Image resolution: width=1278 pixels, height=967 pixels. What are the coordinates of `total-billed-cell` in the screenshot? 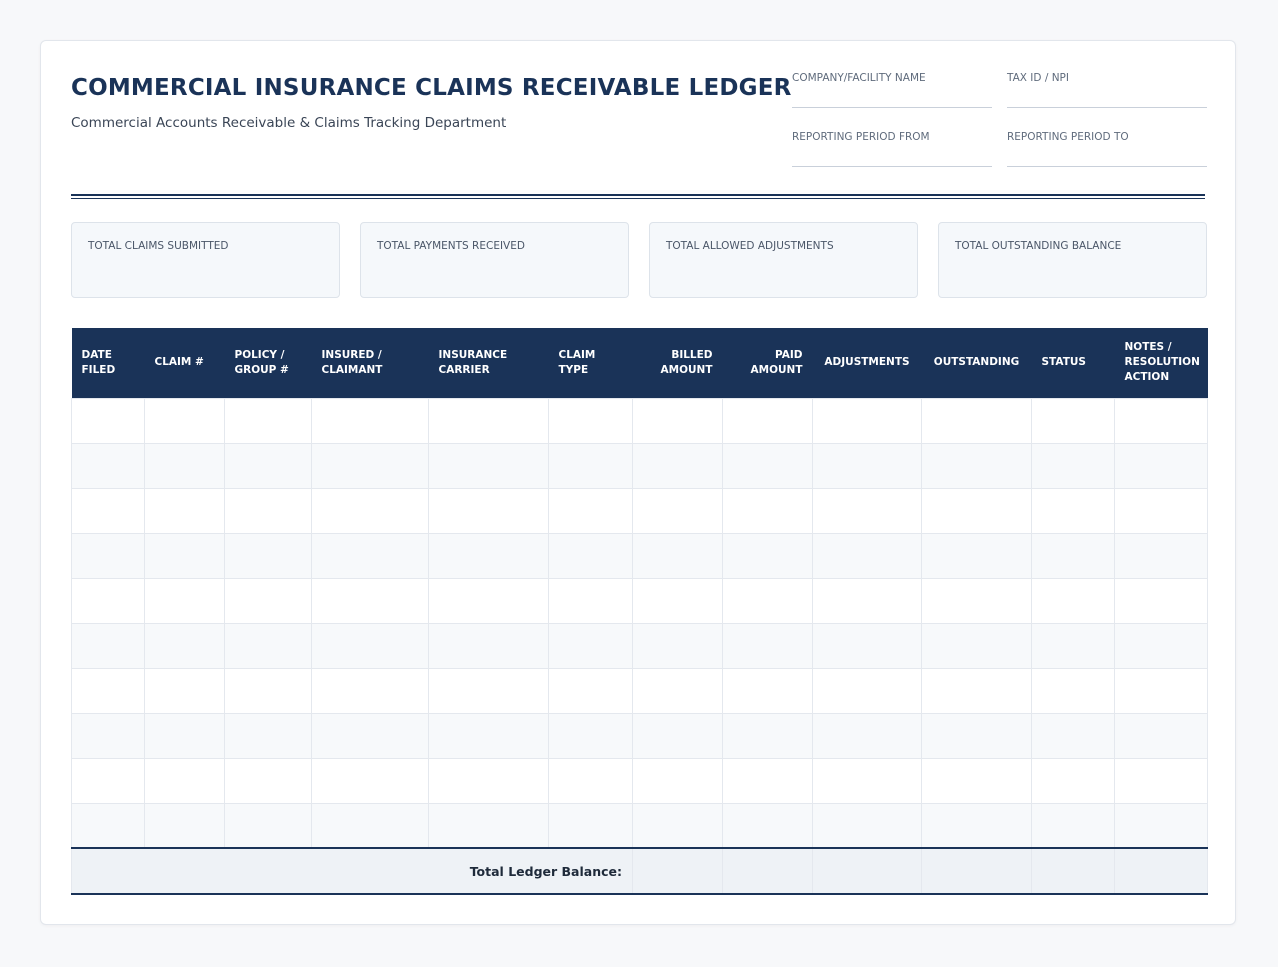 It's located at (677, 871).